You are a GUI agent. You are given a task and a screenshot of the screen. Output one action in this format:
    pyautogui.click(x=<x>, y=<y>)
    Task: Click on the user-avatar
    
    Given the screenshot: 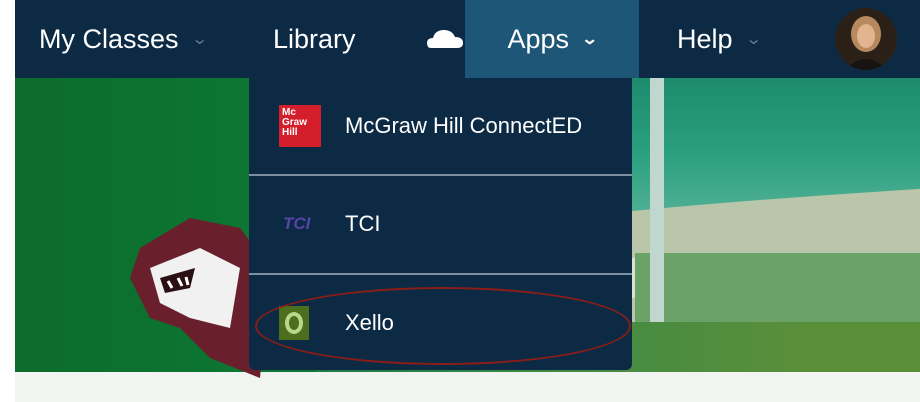 What is the action you would take?
    pyautogui.click(x=866, y=39)
    